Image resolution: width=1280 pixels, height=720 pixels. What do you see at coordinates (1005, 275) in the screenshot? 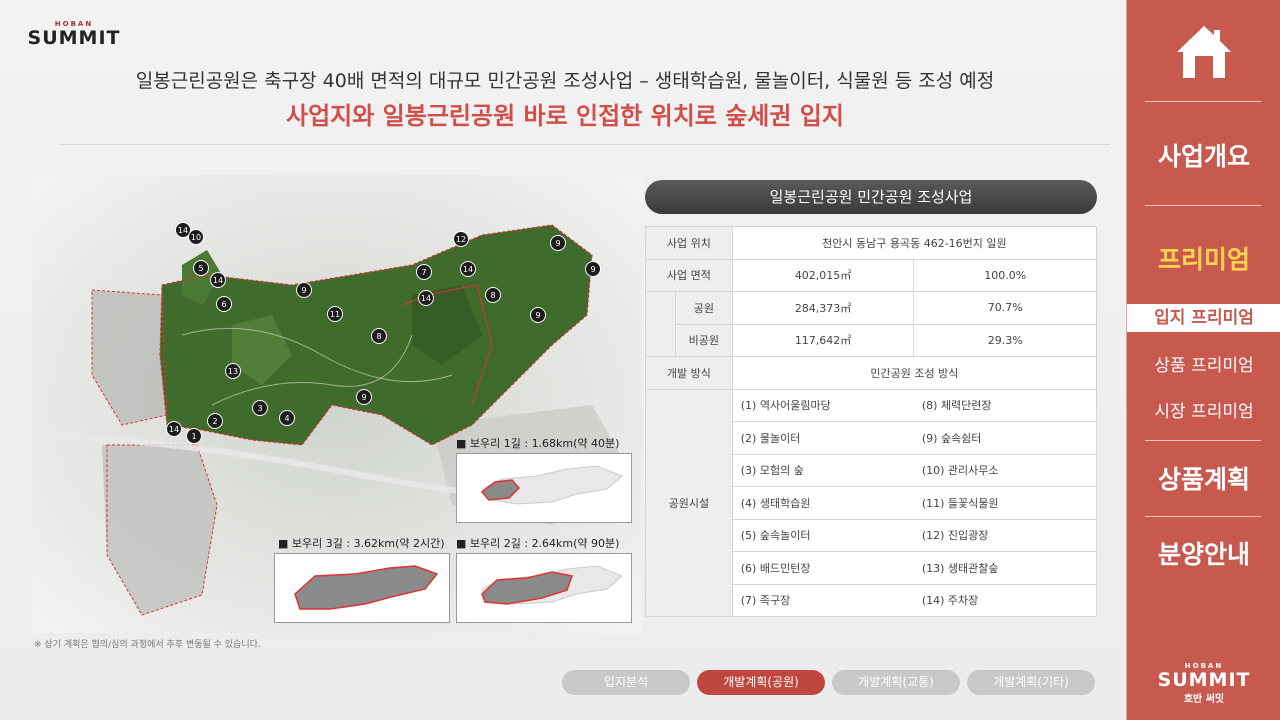
I see `area-pct: 100.0%` at bounding box center [1005, 275].